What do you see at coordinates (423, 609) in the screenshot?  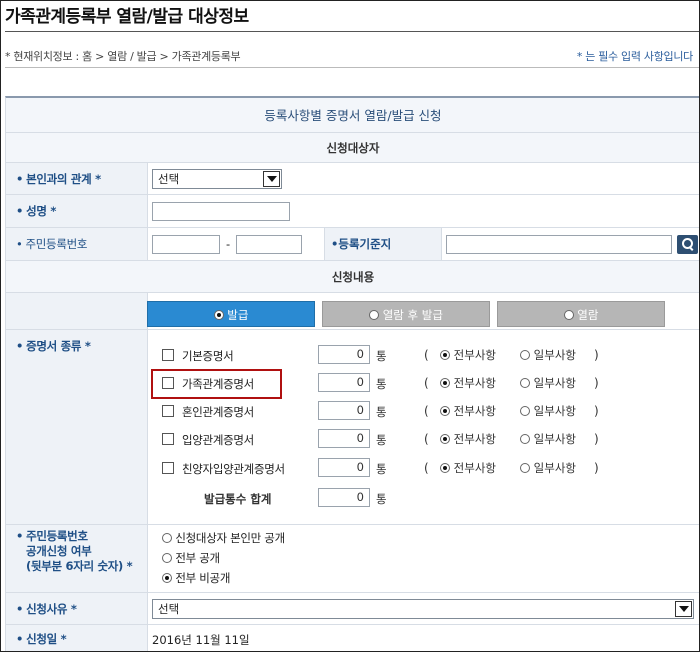 I see `reason-select: 선택` at bounding box center [423, 609].